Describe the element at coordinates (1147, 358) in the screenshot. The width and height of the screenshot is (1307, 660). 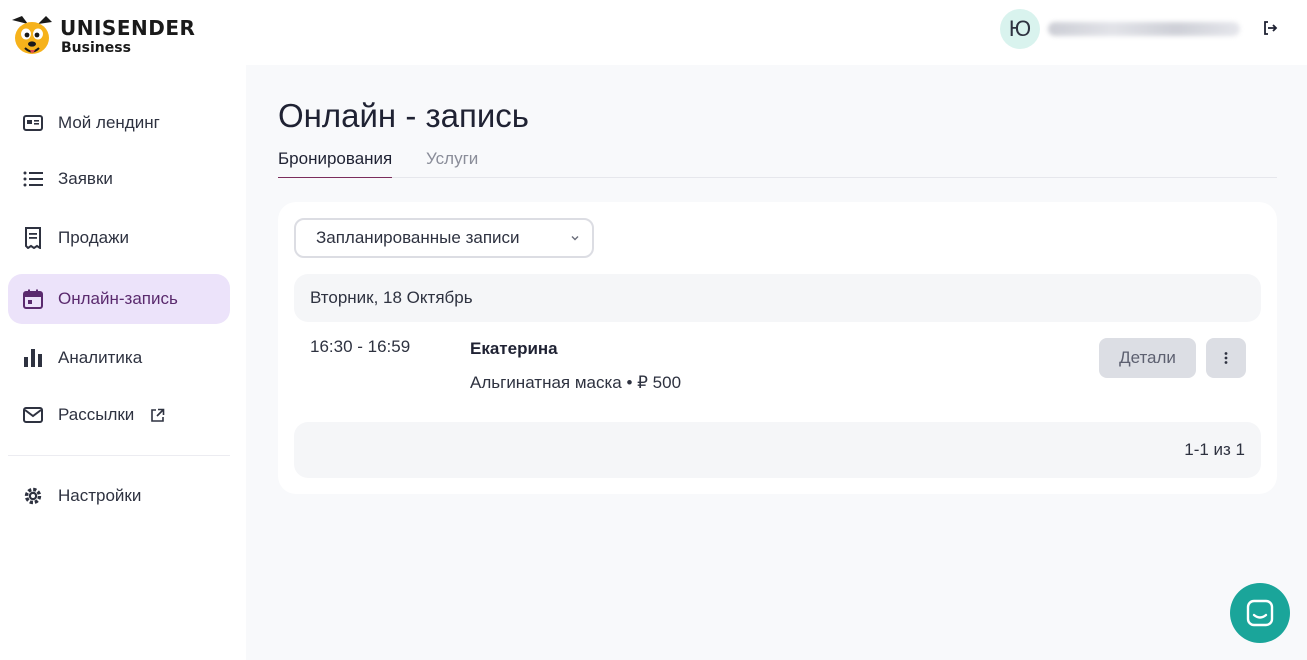
I see `details-button: Детали` at that location.